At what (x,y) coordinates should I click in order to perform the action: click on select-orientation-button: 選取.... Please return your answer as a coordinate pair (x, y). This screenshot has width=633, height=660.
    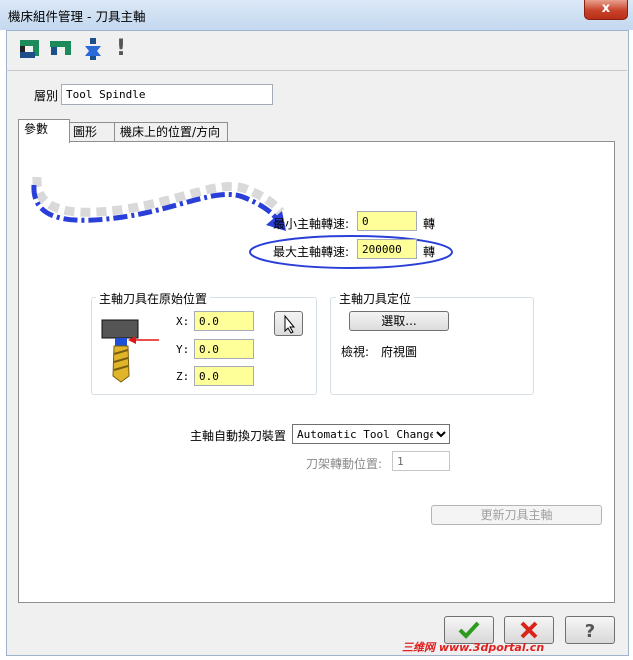
    Looking at the image, I should click on (399, 321).